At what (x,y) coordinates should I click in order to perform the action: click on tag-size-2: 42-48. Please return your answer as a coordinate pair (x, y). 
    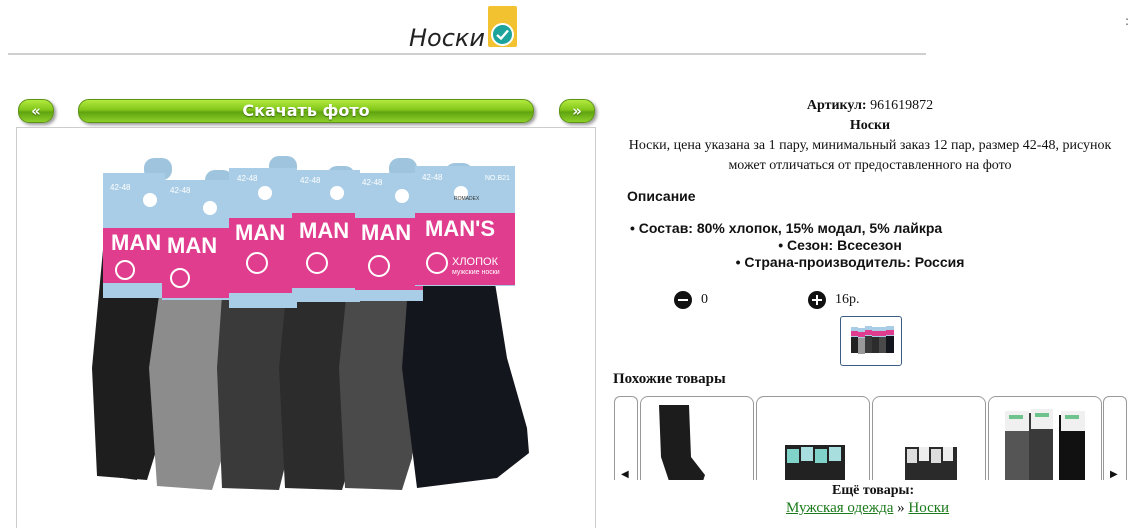
    Looking at the image, I should click on (180, 190).